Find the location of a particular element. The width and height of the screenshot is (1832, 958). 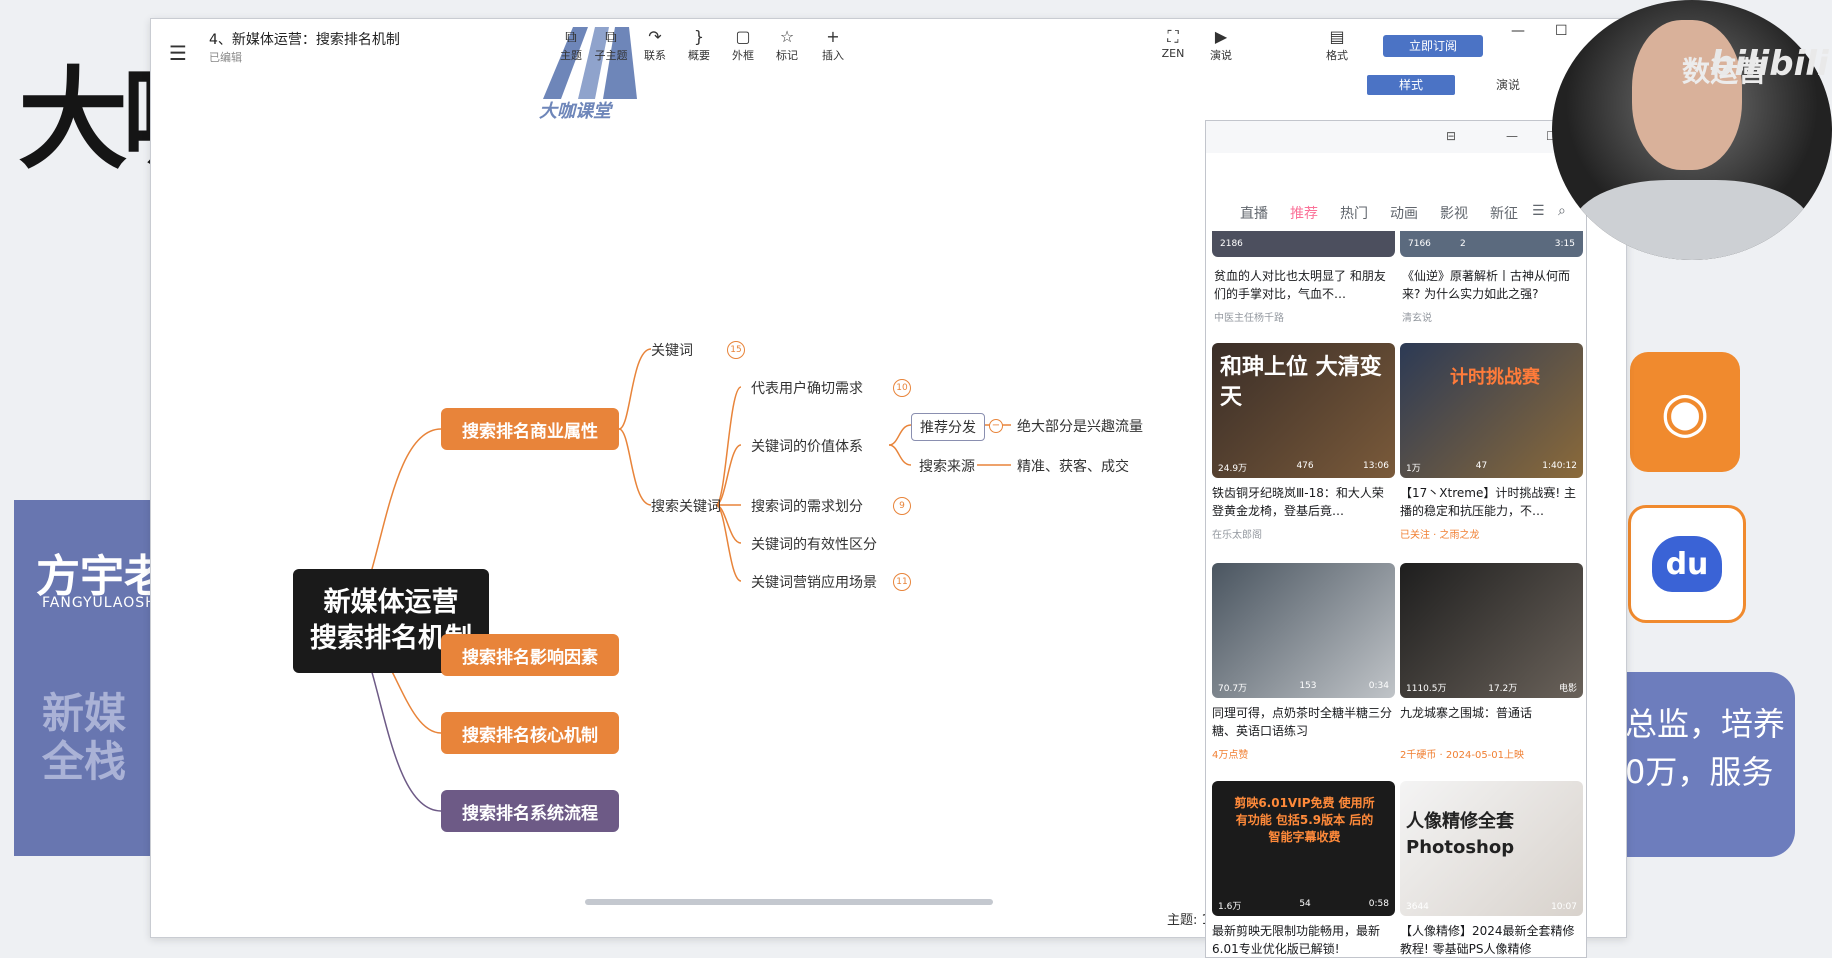

video-stats: 1110.5万 17.2万 电影 is located at coordinates (1491, 687).